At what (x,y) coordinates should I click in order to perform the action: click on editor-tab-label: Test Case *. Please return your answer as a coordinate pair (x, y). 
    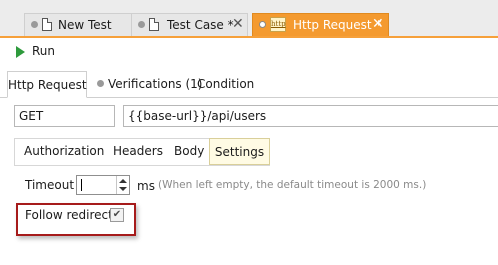
    Looking at the image, I should click on (200, 25).